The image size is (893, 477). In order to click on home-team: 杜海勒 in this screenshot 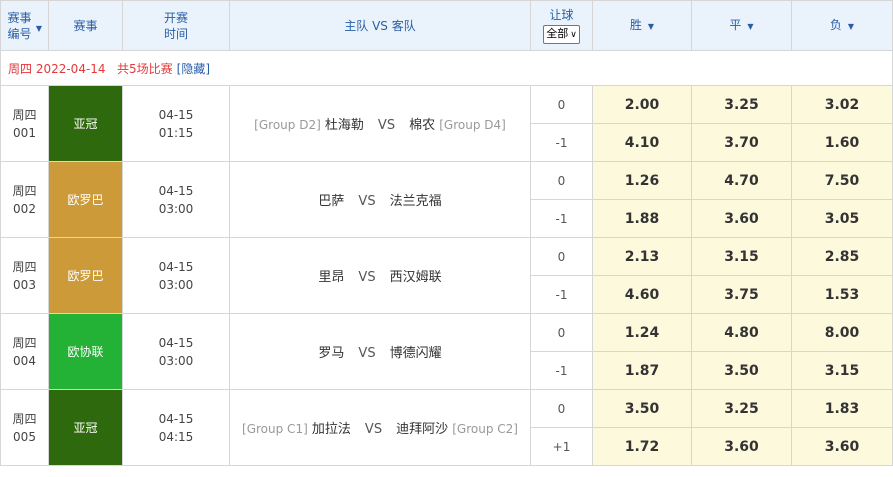, I will do `click(344, 125)`.